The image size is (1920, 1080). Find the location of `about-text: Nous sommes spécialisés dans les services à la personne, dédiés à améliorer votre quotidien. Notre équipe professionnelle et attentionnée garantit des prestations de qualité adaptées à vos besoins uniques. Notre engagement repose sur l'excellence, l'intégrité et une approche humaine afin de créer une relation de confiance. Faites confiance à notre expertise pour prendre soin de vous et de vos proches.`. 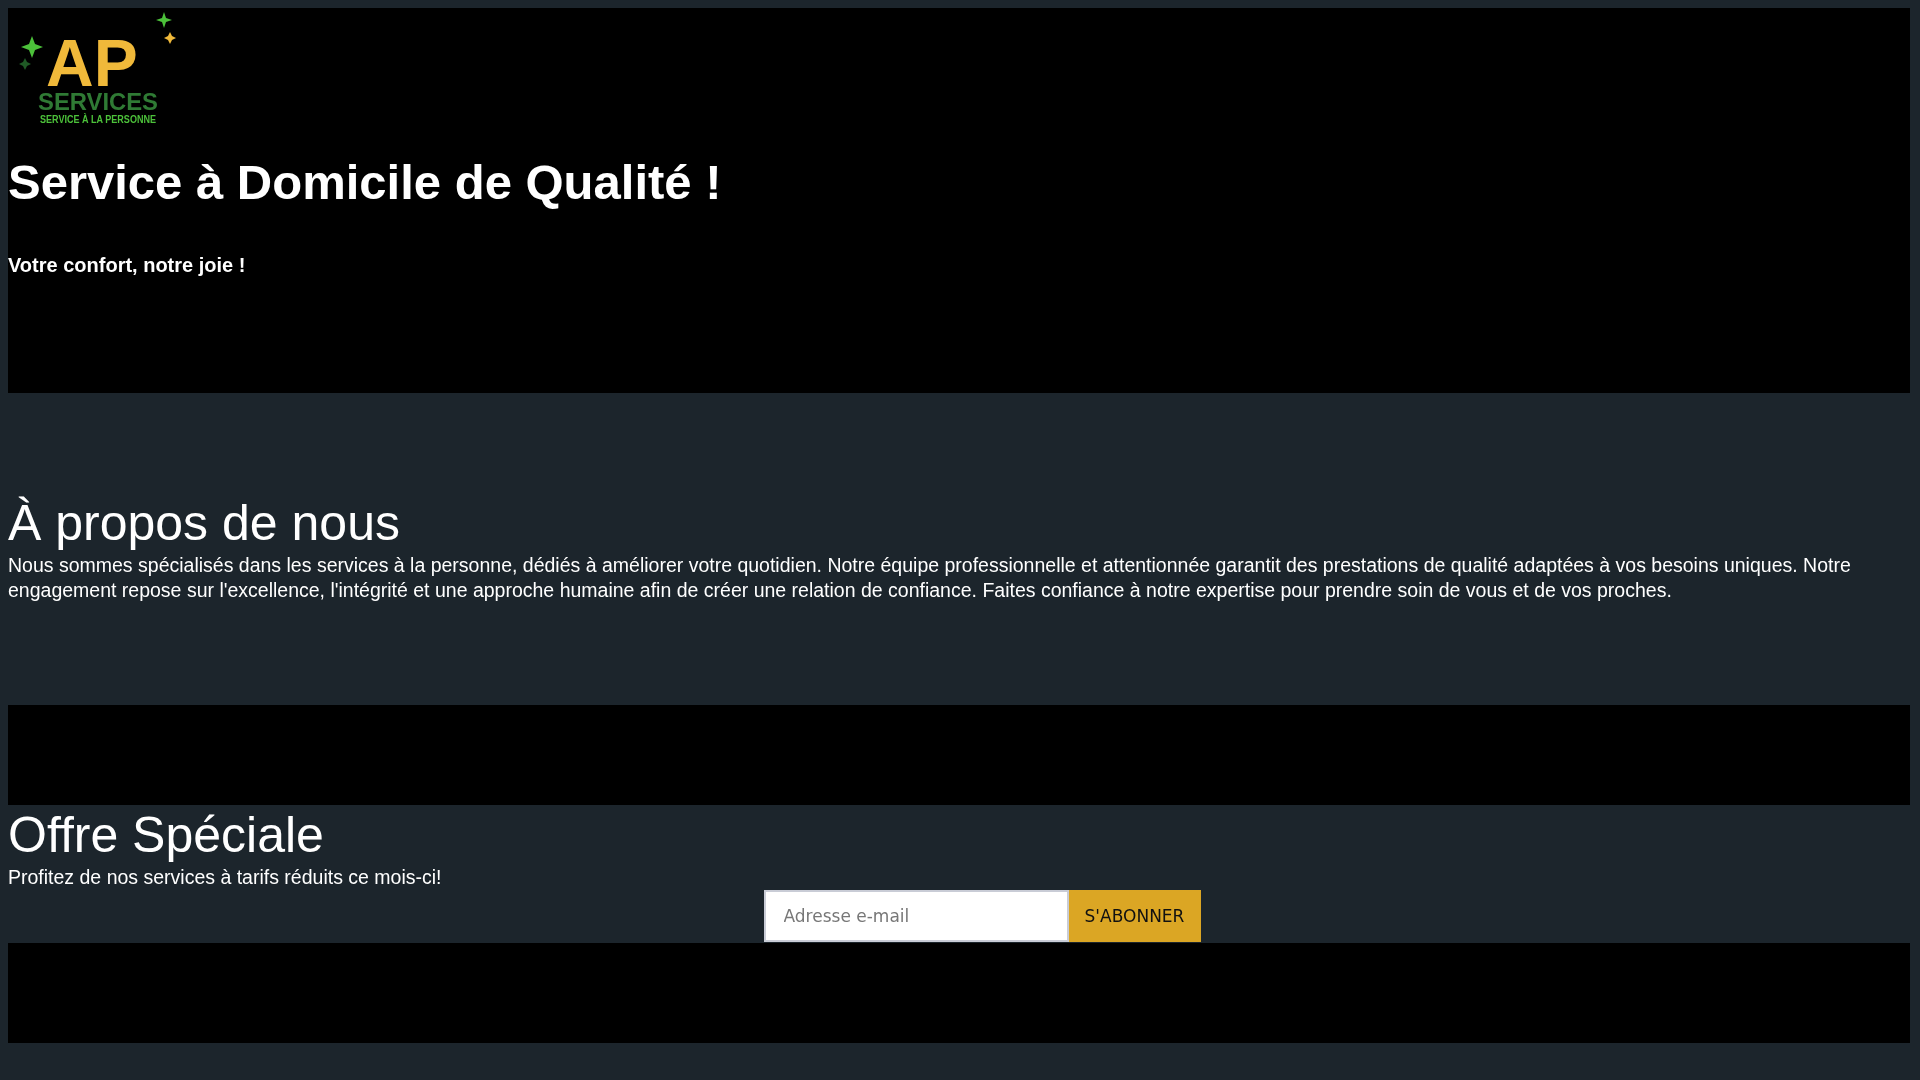

about-text: Nous sommes spécialisés dans les services à la personne, dédiés à améliorer votre quotidien. Notre équipe professionnelle et attentionnée garantit des prestations de qualité adaptées à vos besoins uniques. Notre engagement repose sur l'excellence, l'intégrité et une approche humaine afin de créer une relation de confiance. Faites confiance à notre expertise pour prendre soin de vous et de vos proches. is located at coordinates (930, 578).